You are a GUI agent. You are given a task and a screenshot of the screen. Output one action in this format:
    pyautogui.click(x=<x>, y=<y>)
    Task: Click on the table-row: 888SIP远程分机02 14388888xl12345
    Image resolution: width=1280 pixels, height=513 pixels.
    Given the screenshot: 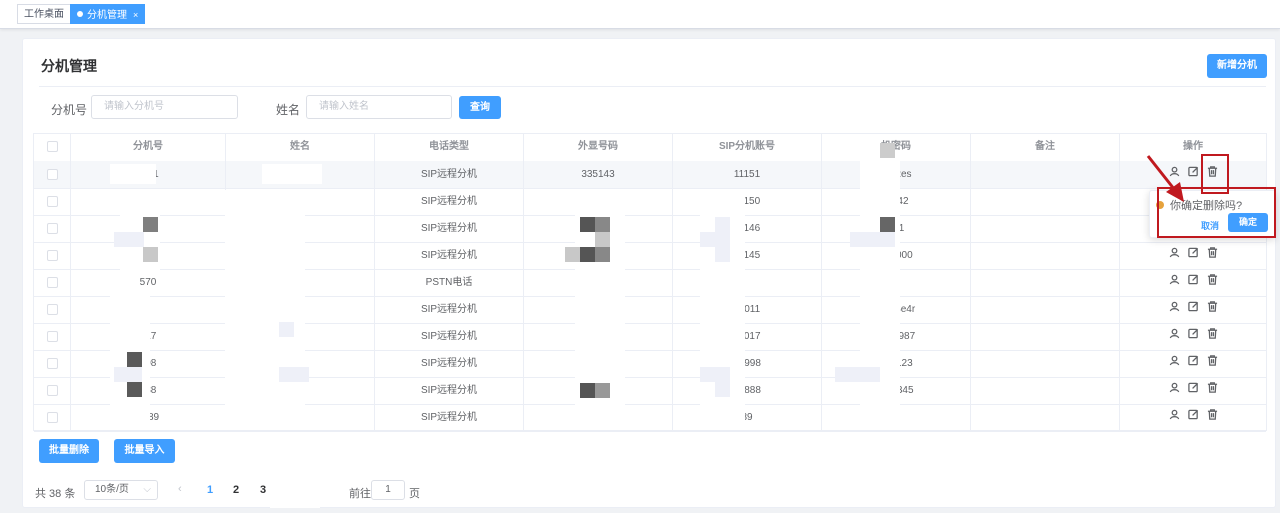 What is the action you would take?
    pyautogui.click(x=650, y=391)
    